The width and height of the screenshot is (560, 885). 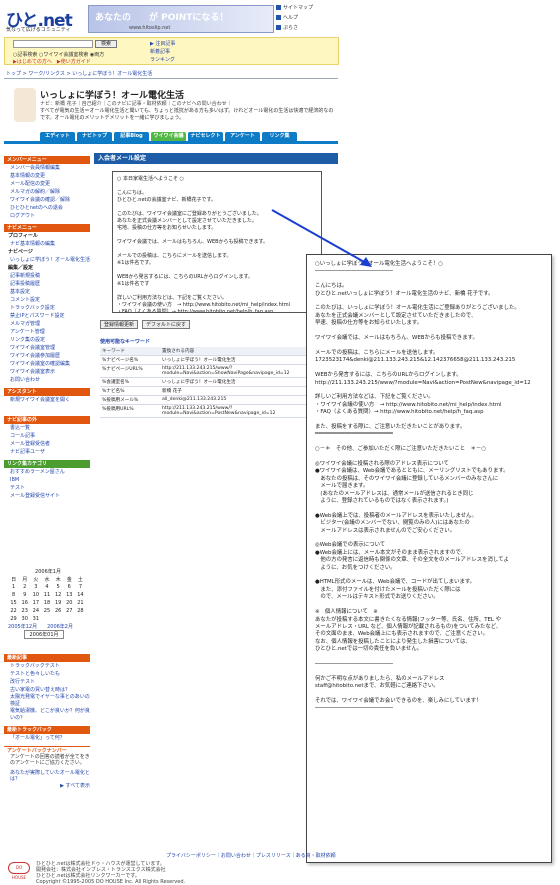 What do you see at coordinates (119, 324) in the screenshot?
I see `save-button: 登録情報更新` at bounding box center [119, 324].